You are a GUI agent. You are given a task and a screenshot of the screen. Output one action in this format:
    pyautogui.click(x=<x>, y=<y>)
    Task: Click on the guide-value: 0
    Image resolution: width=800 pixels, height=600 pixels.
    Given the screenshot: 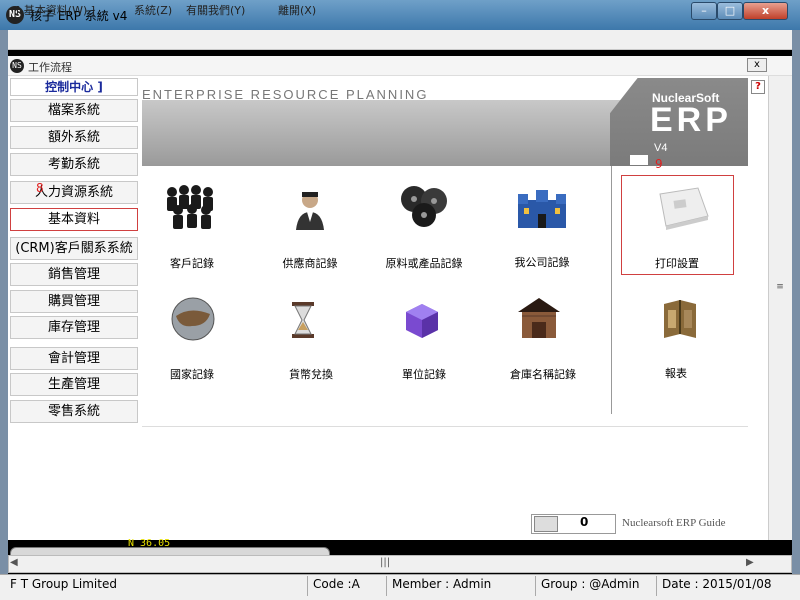 What is the action you would take?
    pyautogui.click(x=584, y=522)
    